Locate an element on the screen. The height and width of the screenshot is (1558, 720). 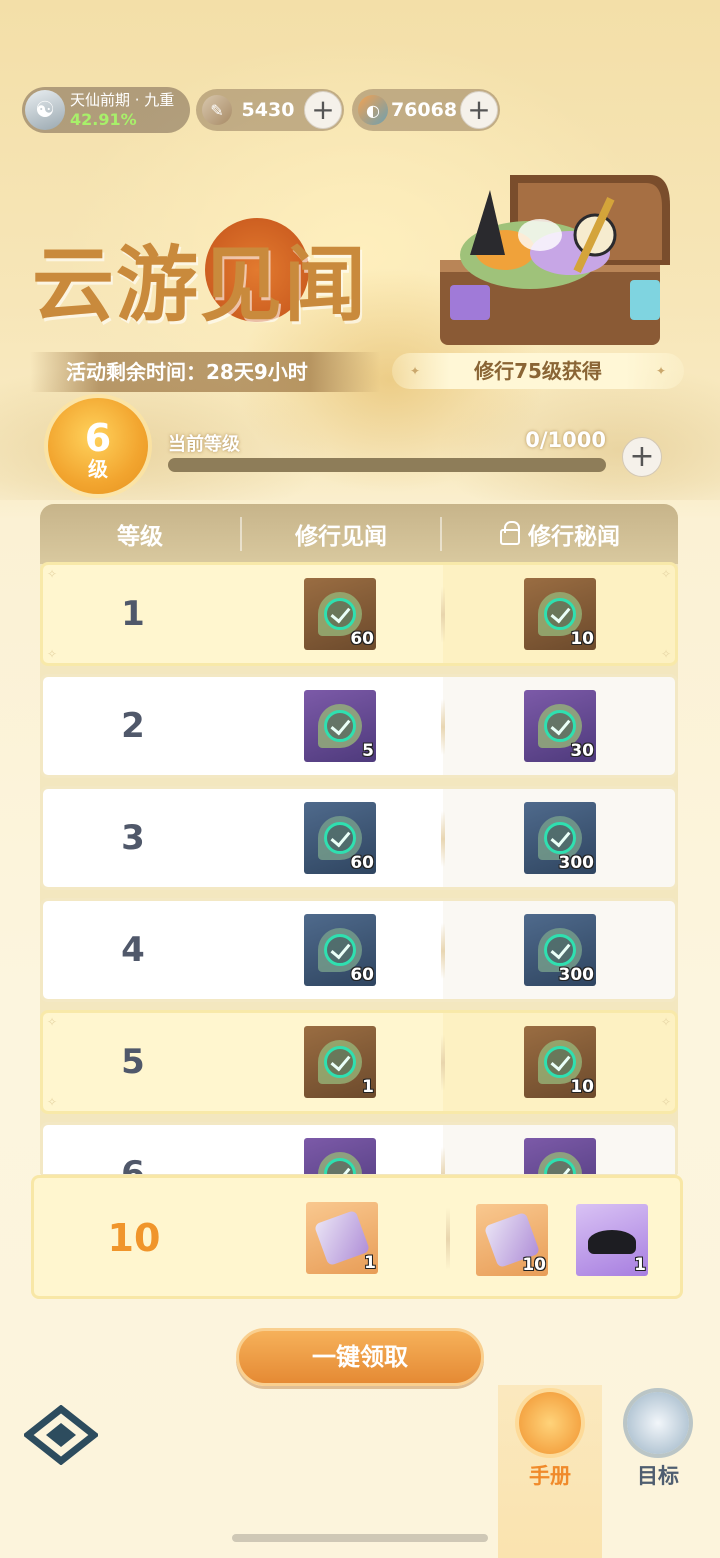
level-unit: 级 is located at coordinates (98, 469).